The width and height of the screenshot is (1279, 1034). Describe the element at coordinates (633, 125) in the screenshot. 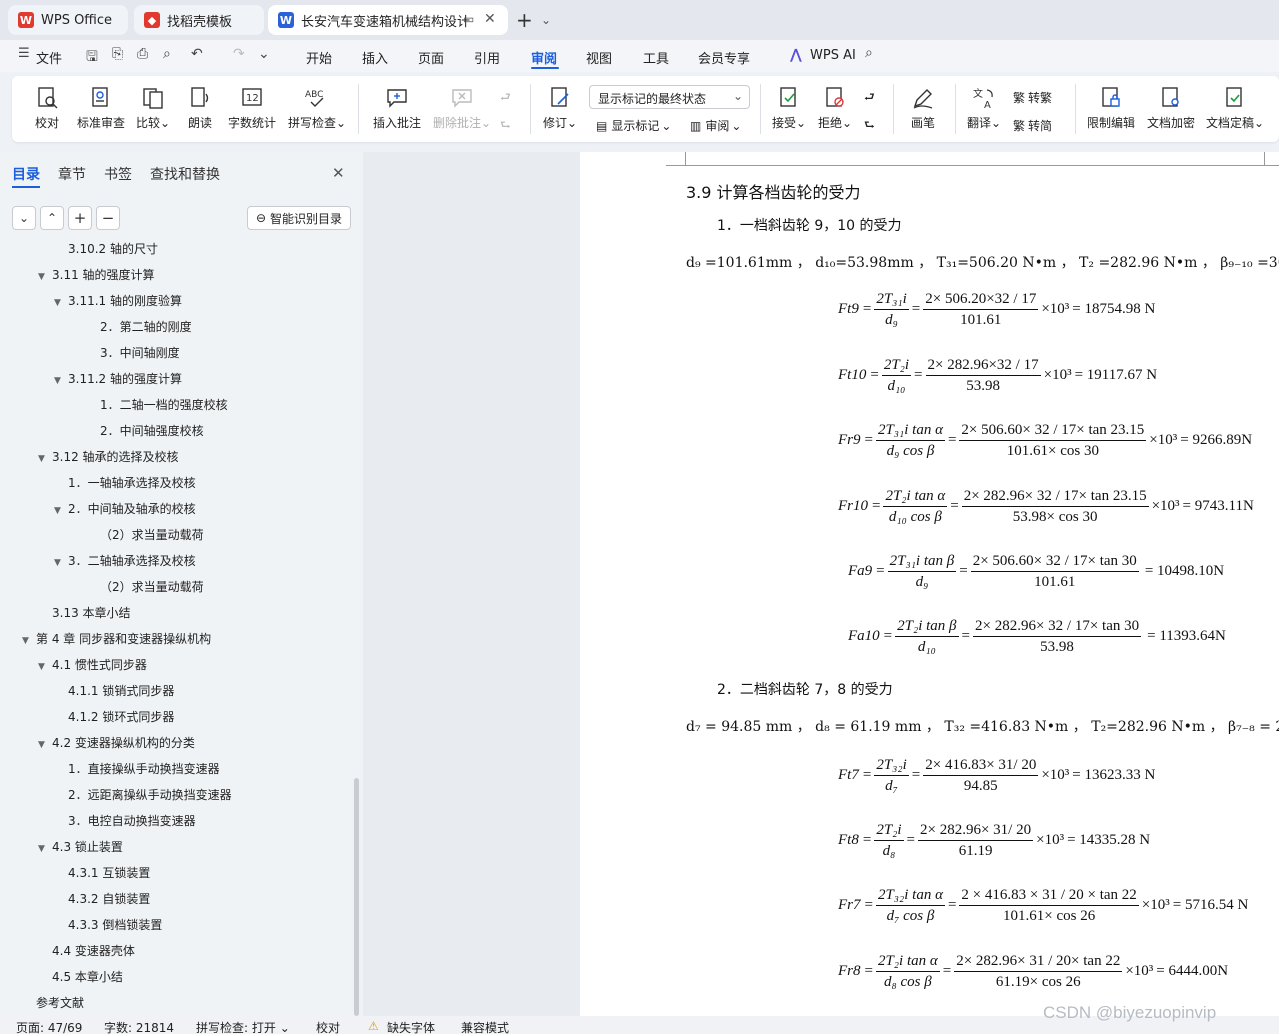

I see `show-markup-button: ▤ 显示标记 ⌄` at that location.